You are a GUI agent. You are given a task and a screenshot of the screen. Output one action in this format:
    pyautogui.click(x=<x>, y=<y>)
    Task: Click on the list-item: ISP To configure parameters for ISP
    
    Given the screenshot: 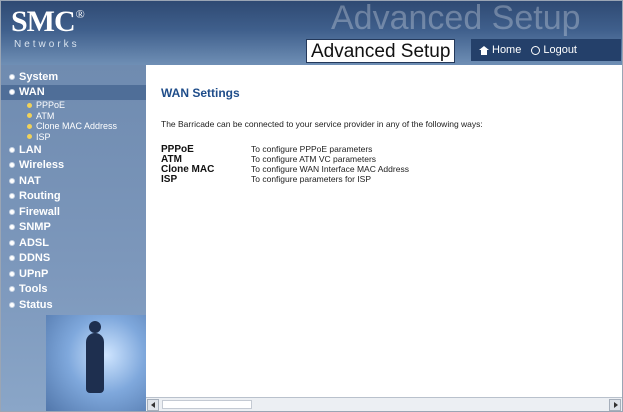 What is the action you would take?
    pyautogui.click(x=381, y=179)
    